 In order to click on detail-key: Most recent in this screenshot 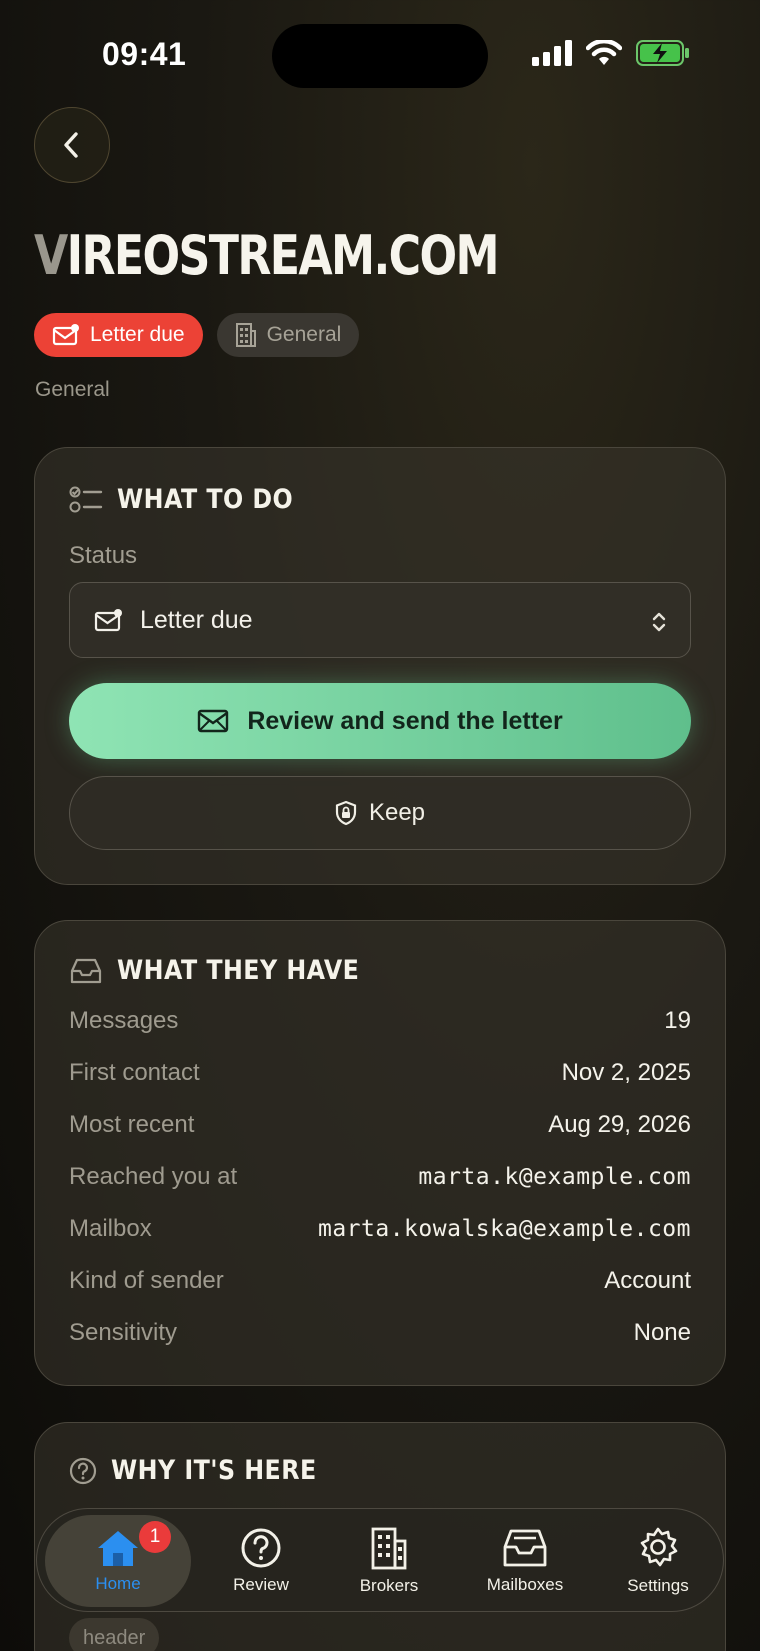, I will do `click(132, 1124)`.